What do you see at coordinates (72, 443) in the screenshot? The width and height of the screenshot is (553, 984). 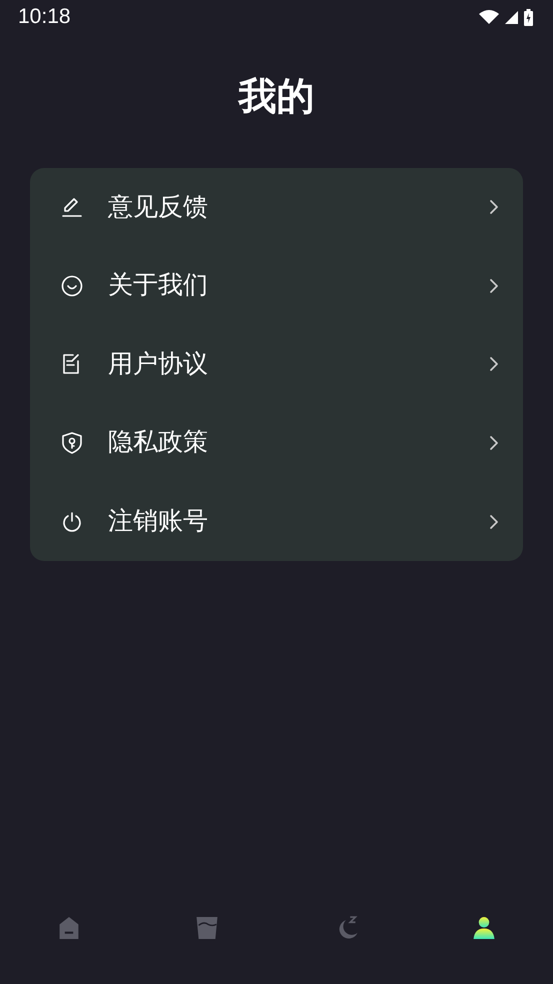 I see `shield-icon` at bounding box center [72, 443].